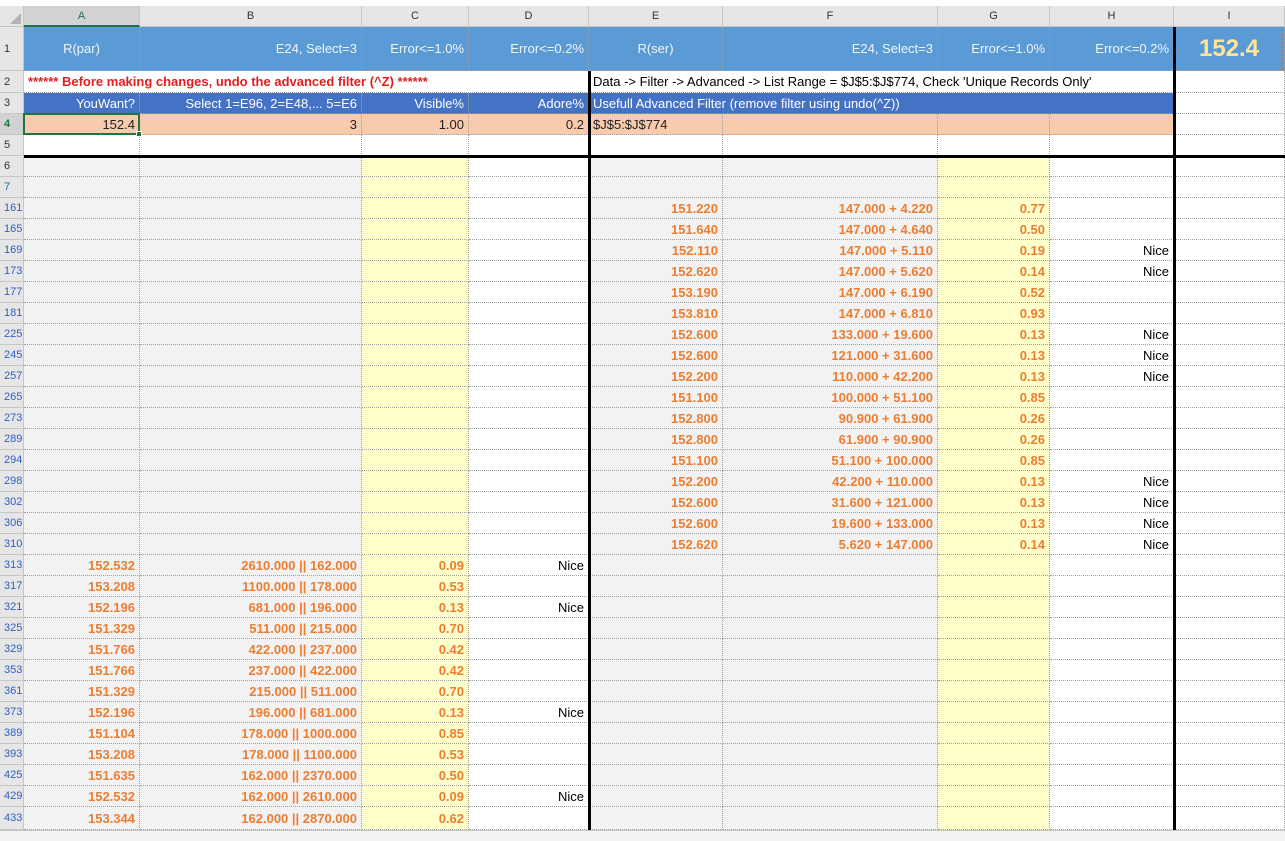 The width and height of the screenshot is (1285, 841). Describe the element at coordinates (82, 649) in the screenshot. I see `par-result-value: 151.766` at that location.